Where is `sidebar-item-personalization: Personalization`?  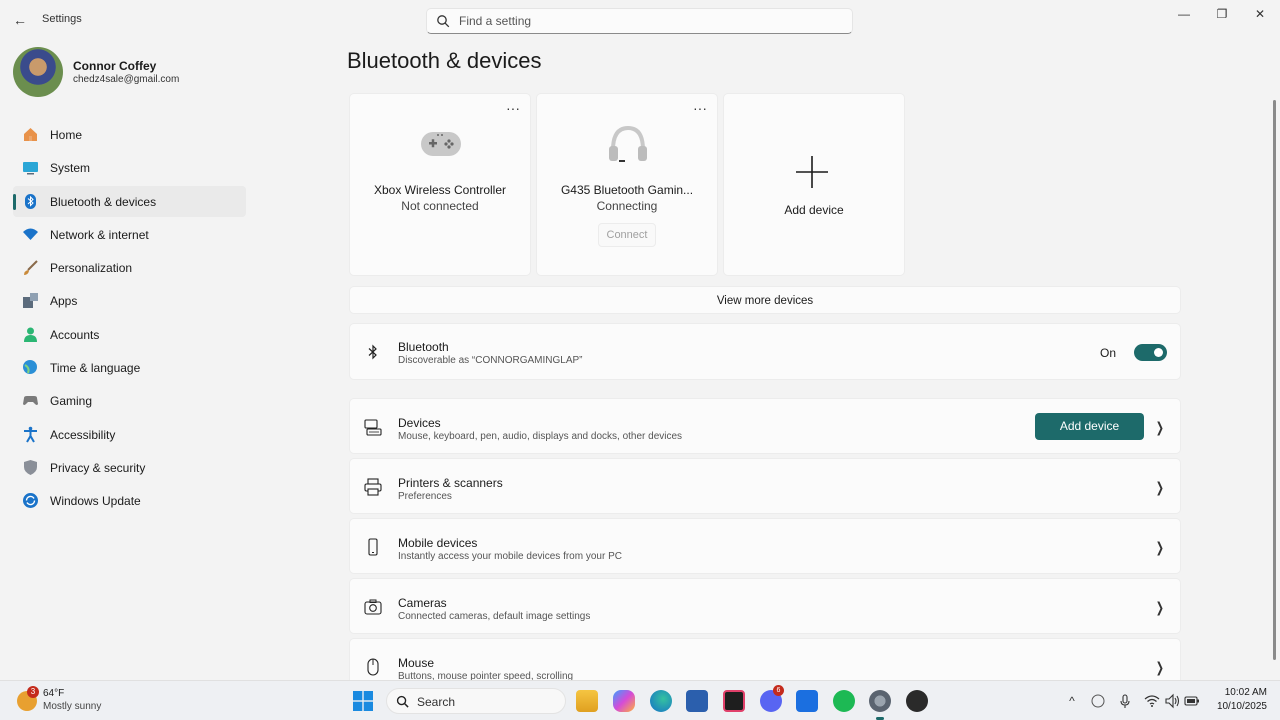 sidebar-item-personalization: Personalization is located at coordinates (129, 267).